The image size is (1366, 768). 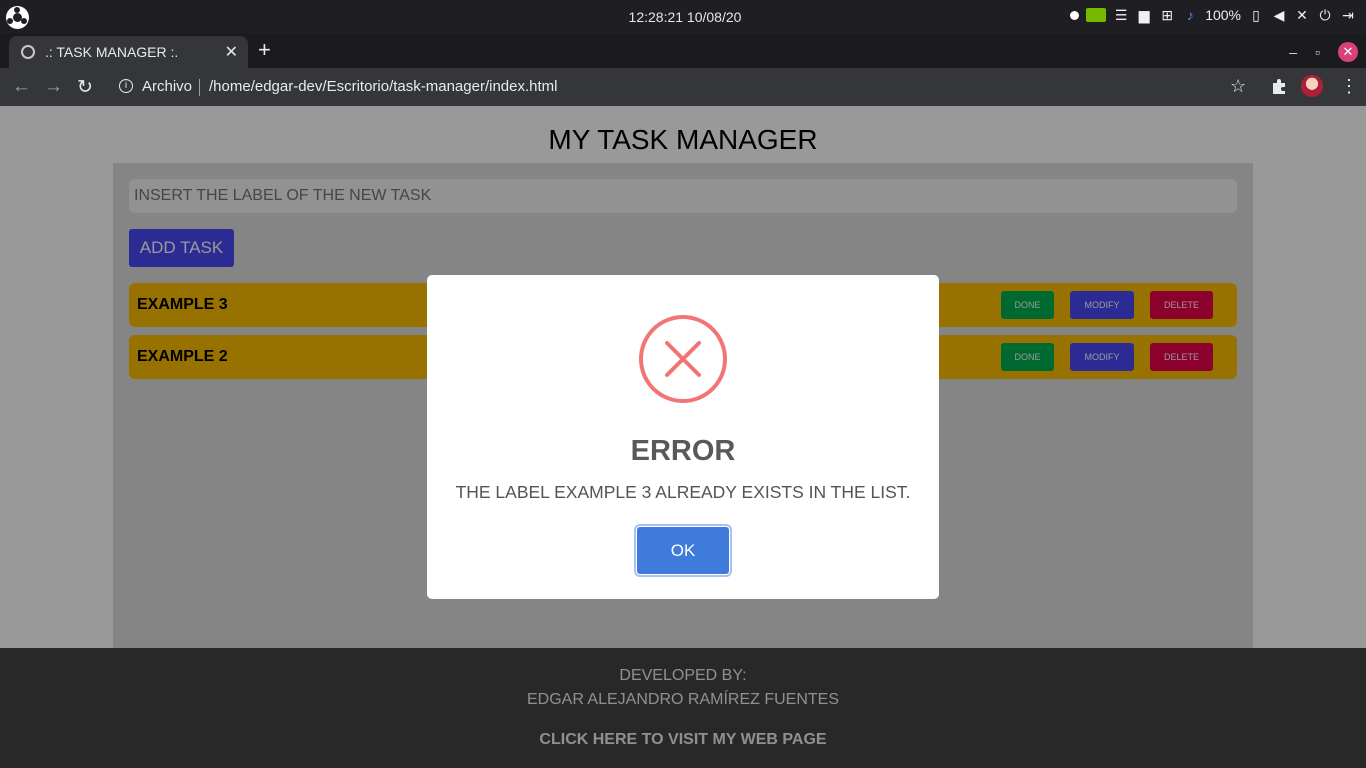 What do you see at coordinates (1348, 52) in the screenshot?
I see `window-close-icon: ✕` at bounding box center [1348, 52].